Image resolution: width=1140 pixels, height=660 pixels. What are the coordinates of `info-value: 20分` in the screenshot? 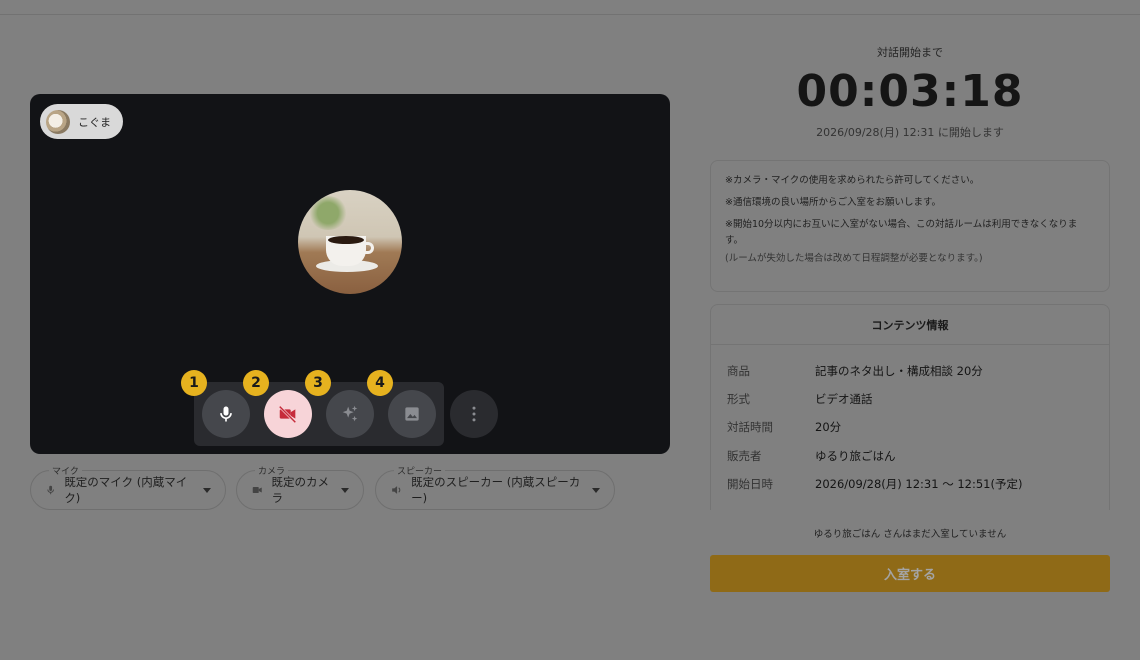 It's located at (828, 427).